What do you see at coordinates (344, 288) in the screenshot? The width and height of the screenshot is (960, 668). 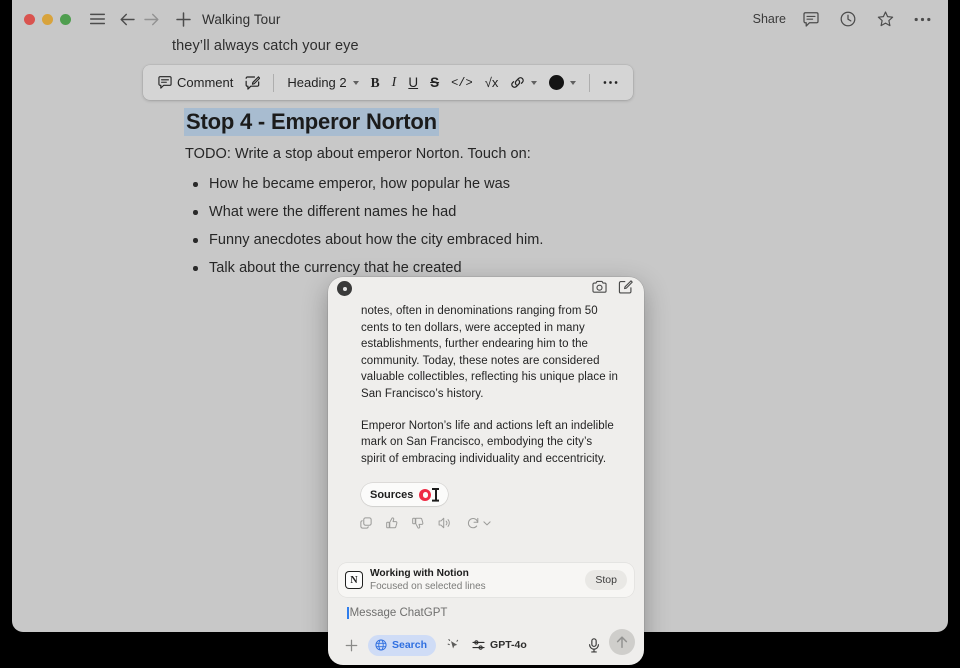 I see `close-icon` at bounding box center [344, 288].